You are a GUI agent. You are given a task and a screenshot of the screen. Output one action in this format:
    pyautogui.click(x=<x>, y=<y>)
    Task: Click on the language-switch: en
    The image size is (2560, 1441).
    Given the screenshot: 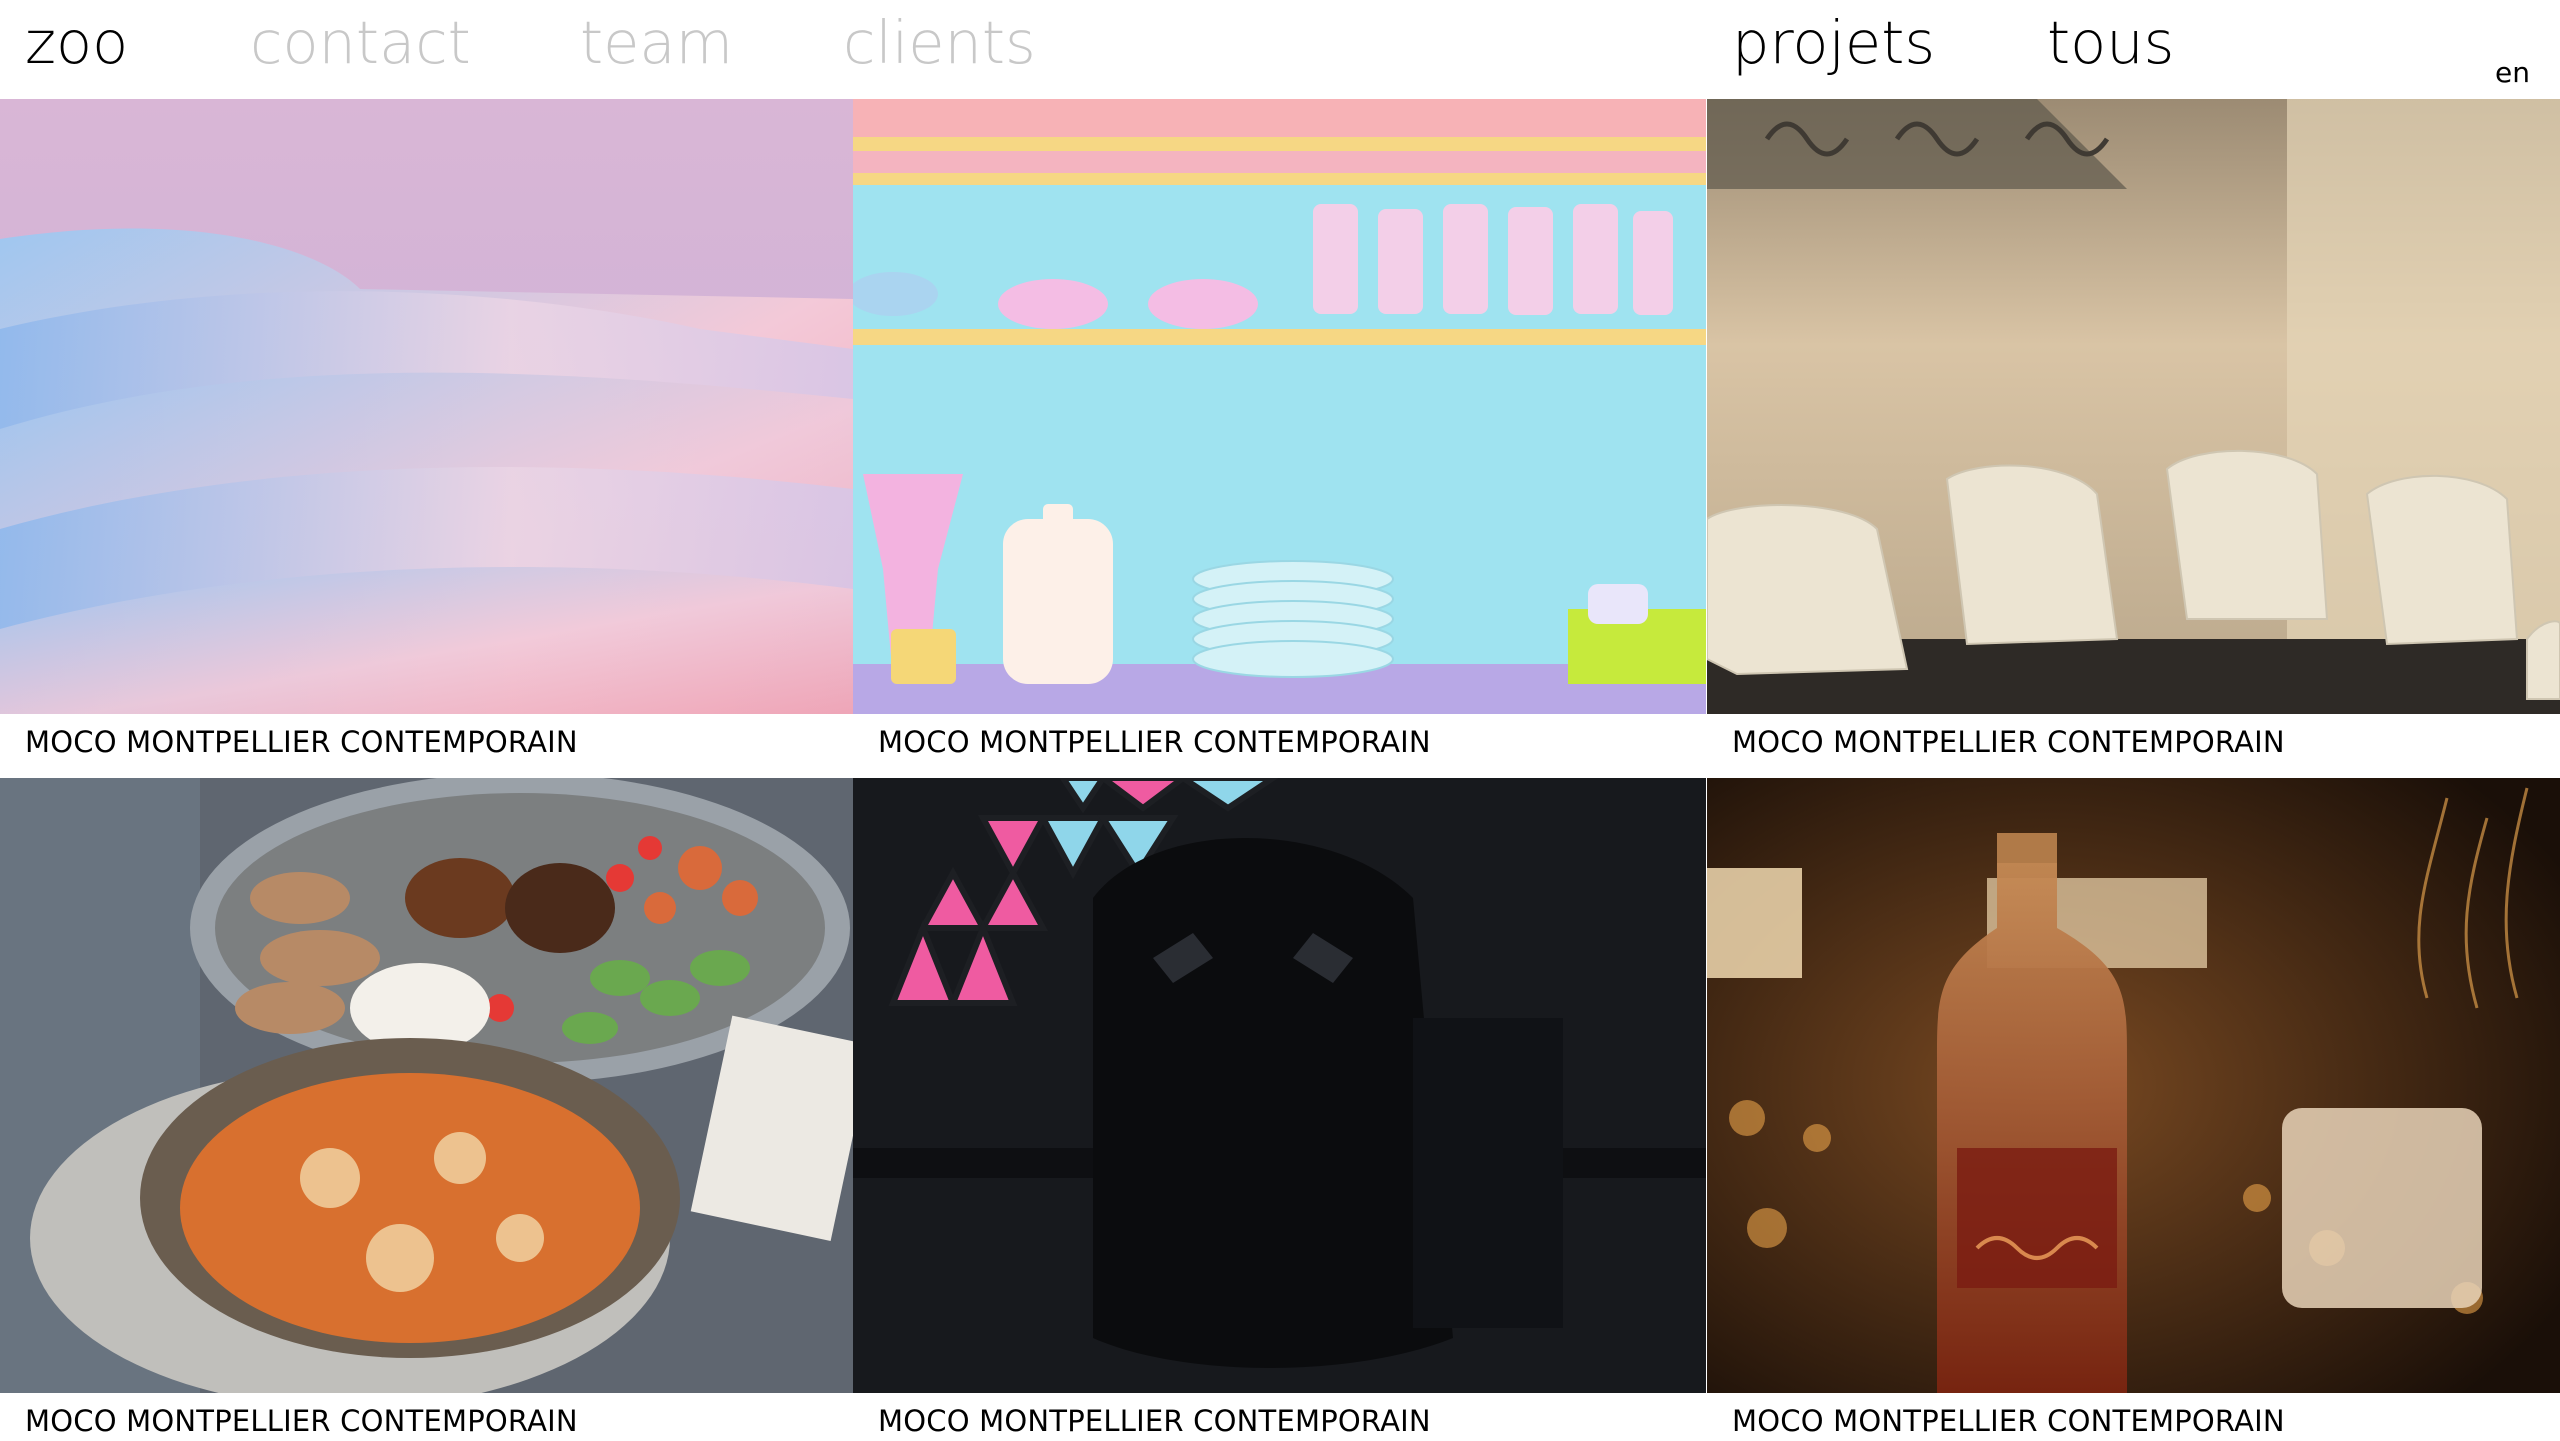 What is the action you would take?
    pyautogui.click(x=2512, y=72)
    